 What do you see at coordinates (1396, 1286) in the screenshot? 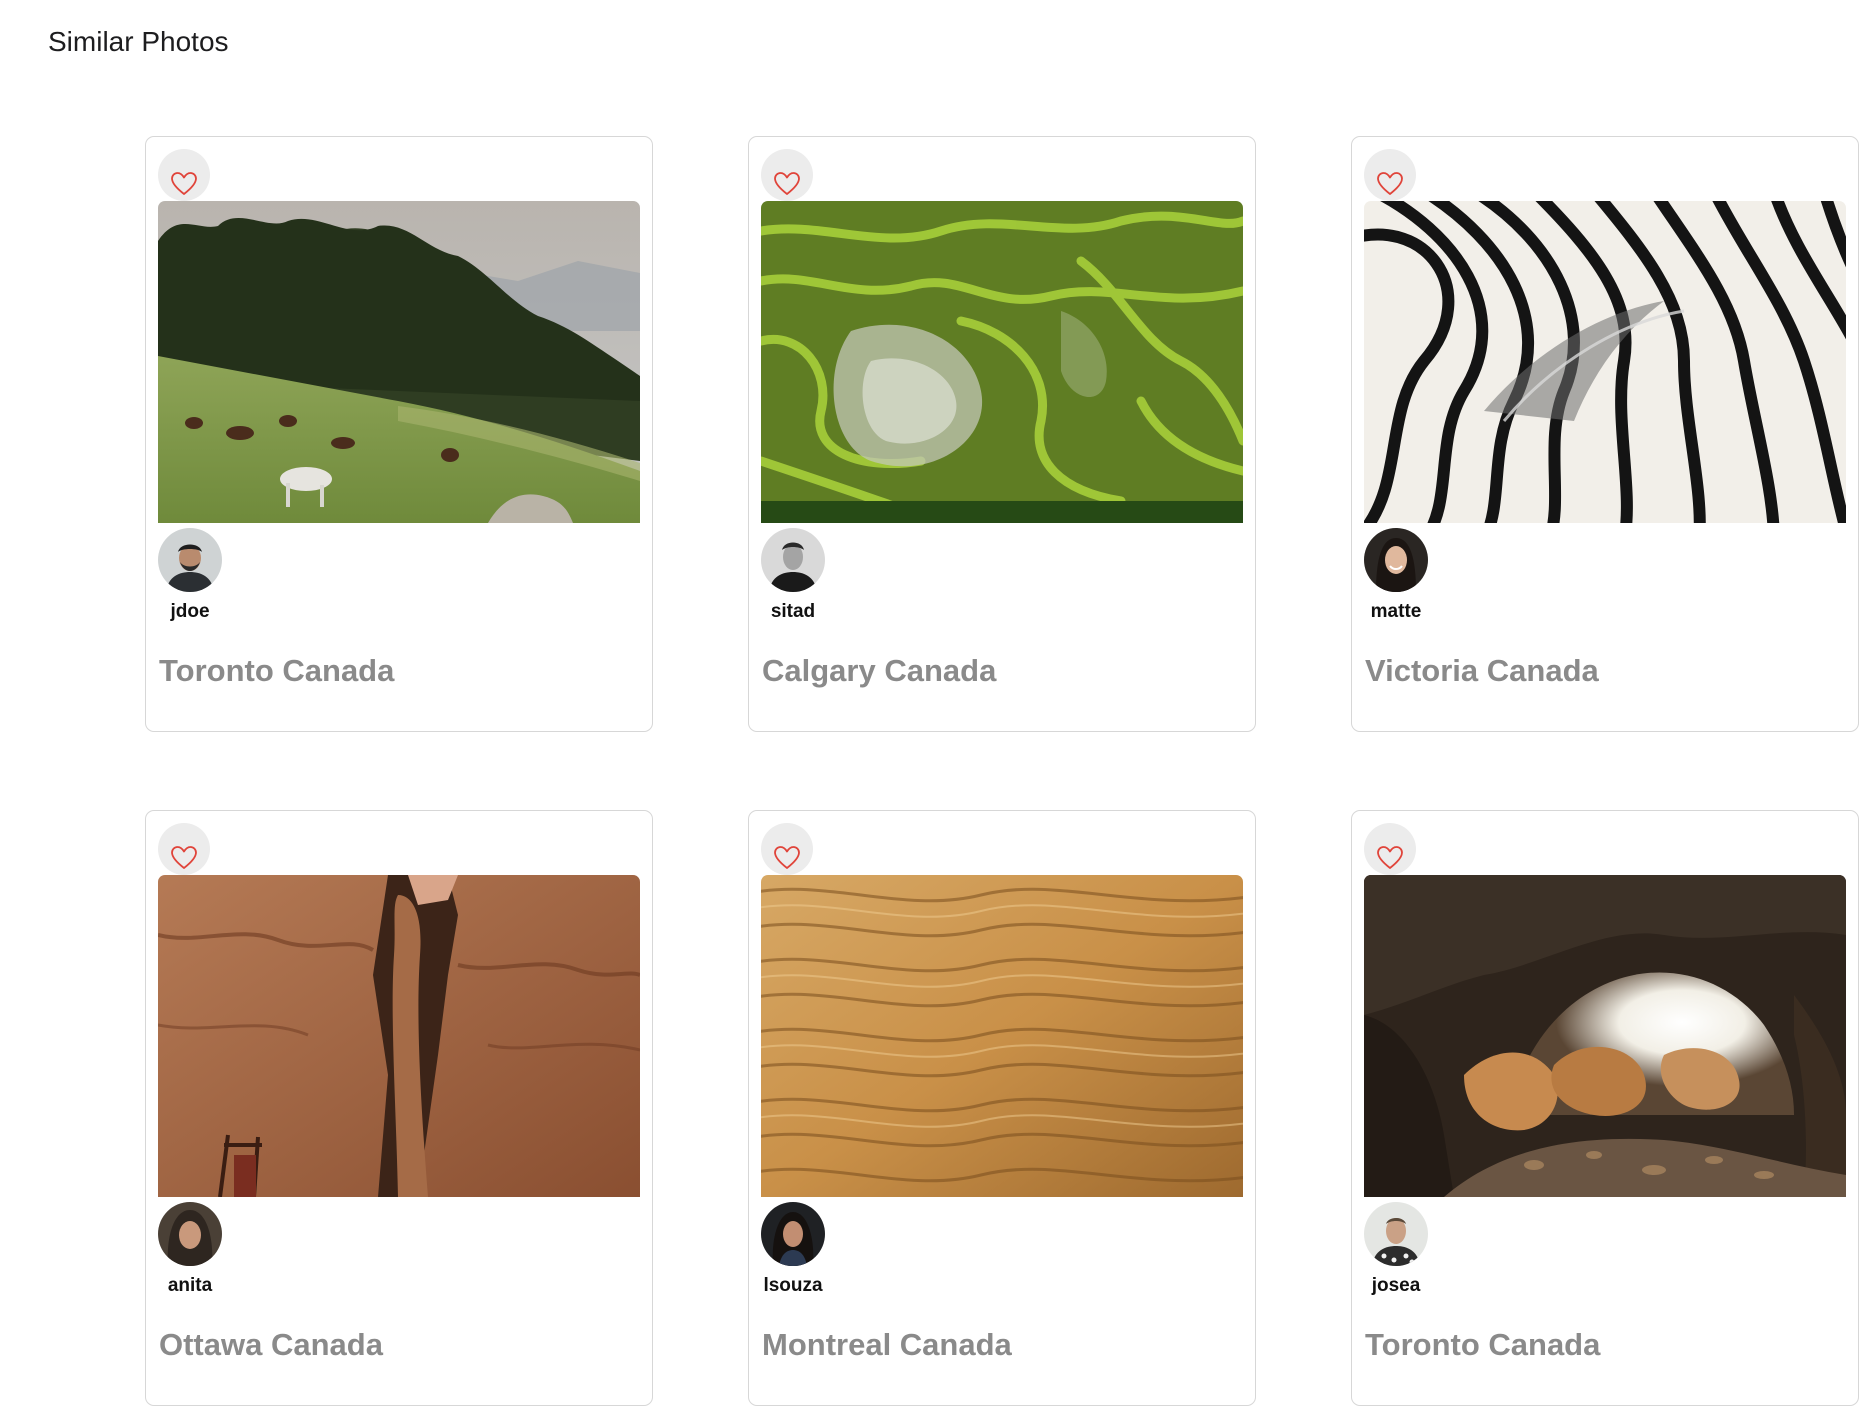
I see `username: josea` at bounding box center [1396, 1286].